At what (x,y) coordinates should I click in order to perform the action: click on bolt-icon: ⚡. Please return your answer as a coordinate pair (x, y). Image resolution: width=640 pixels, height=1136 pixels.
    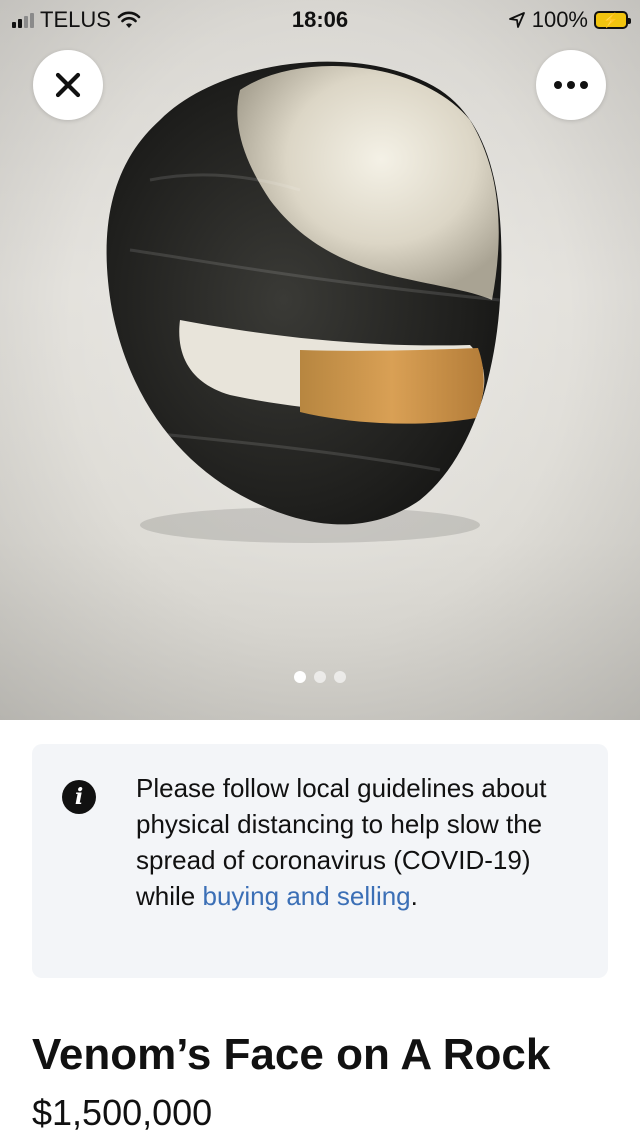
    Looking at the image, I should click on (611, 20).